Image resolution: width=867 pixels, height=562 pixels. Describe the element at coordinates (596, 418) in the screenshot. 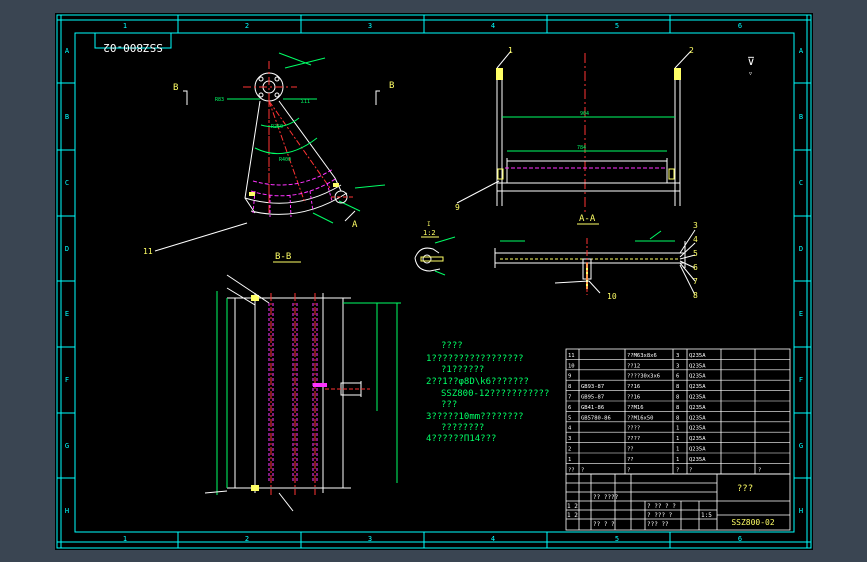

I see `bom-cell-code: GB5780-86` at that location.